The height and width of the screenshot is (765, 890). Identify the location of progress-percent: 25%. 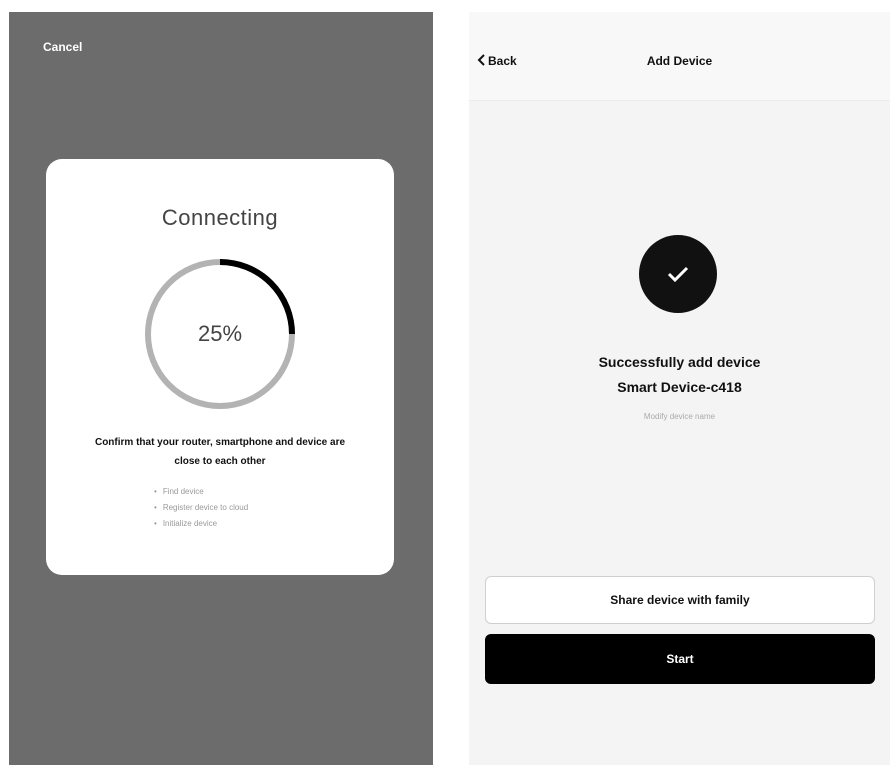
(220, 333).